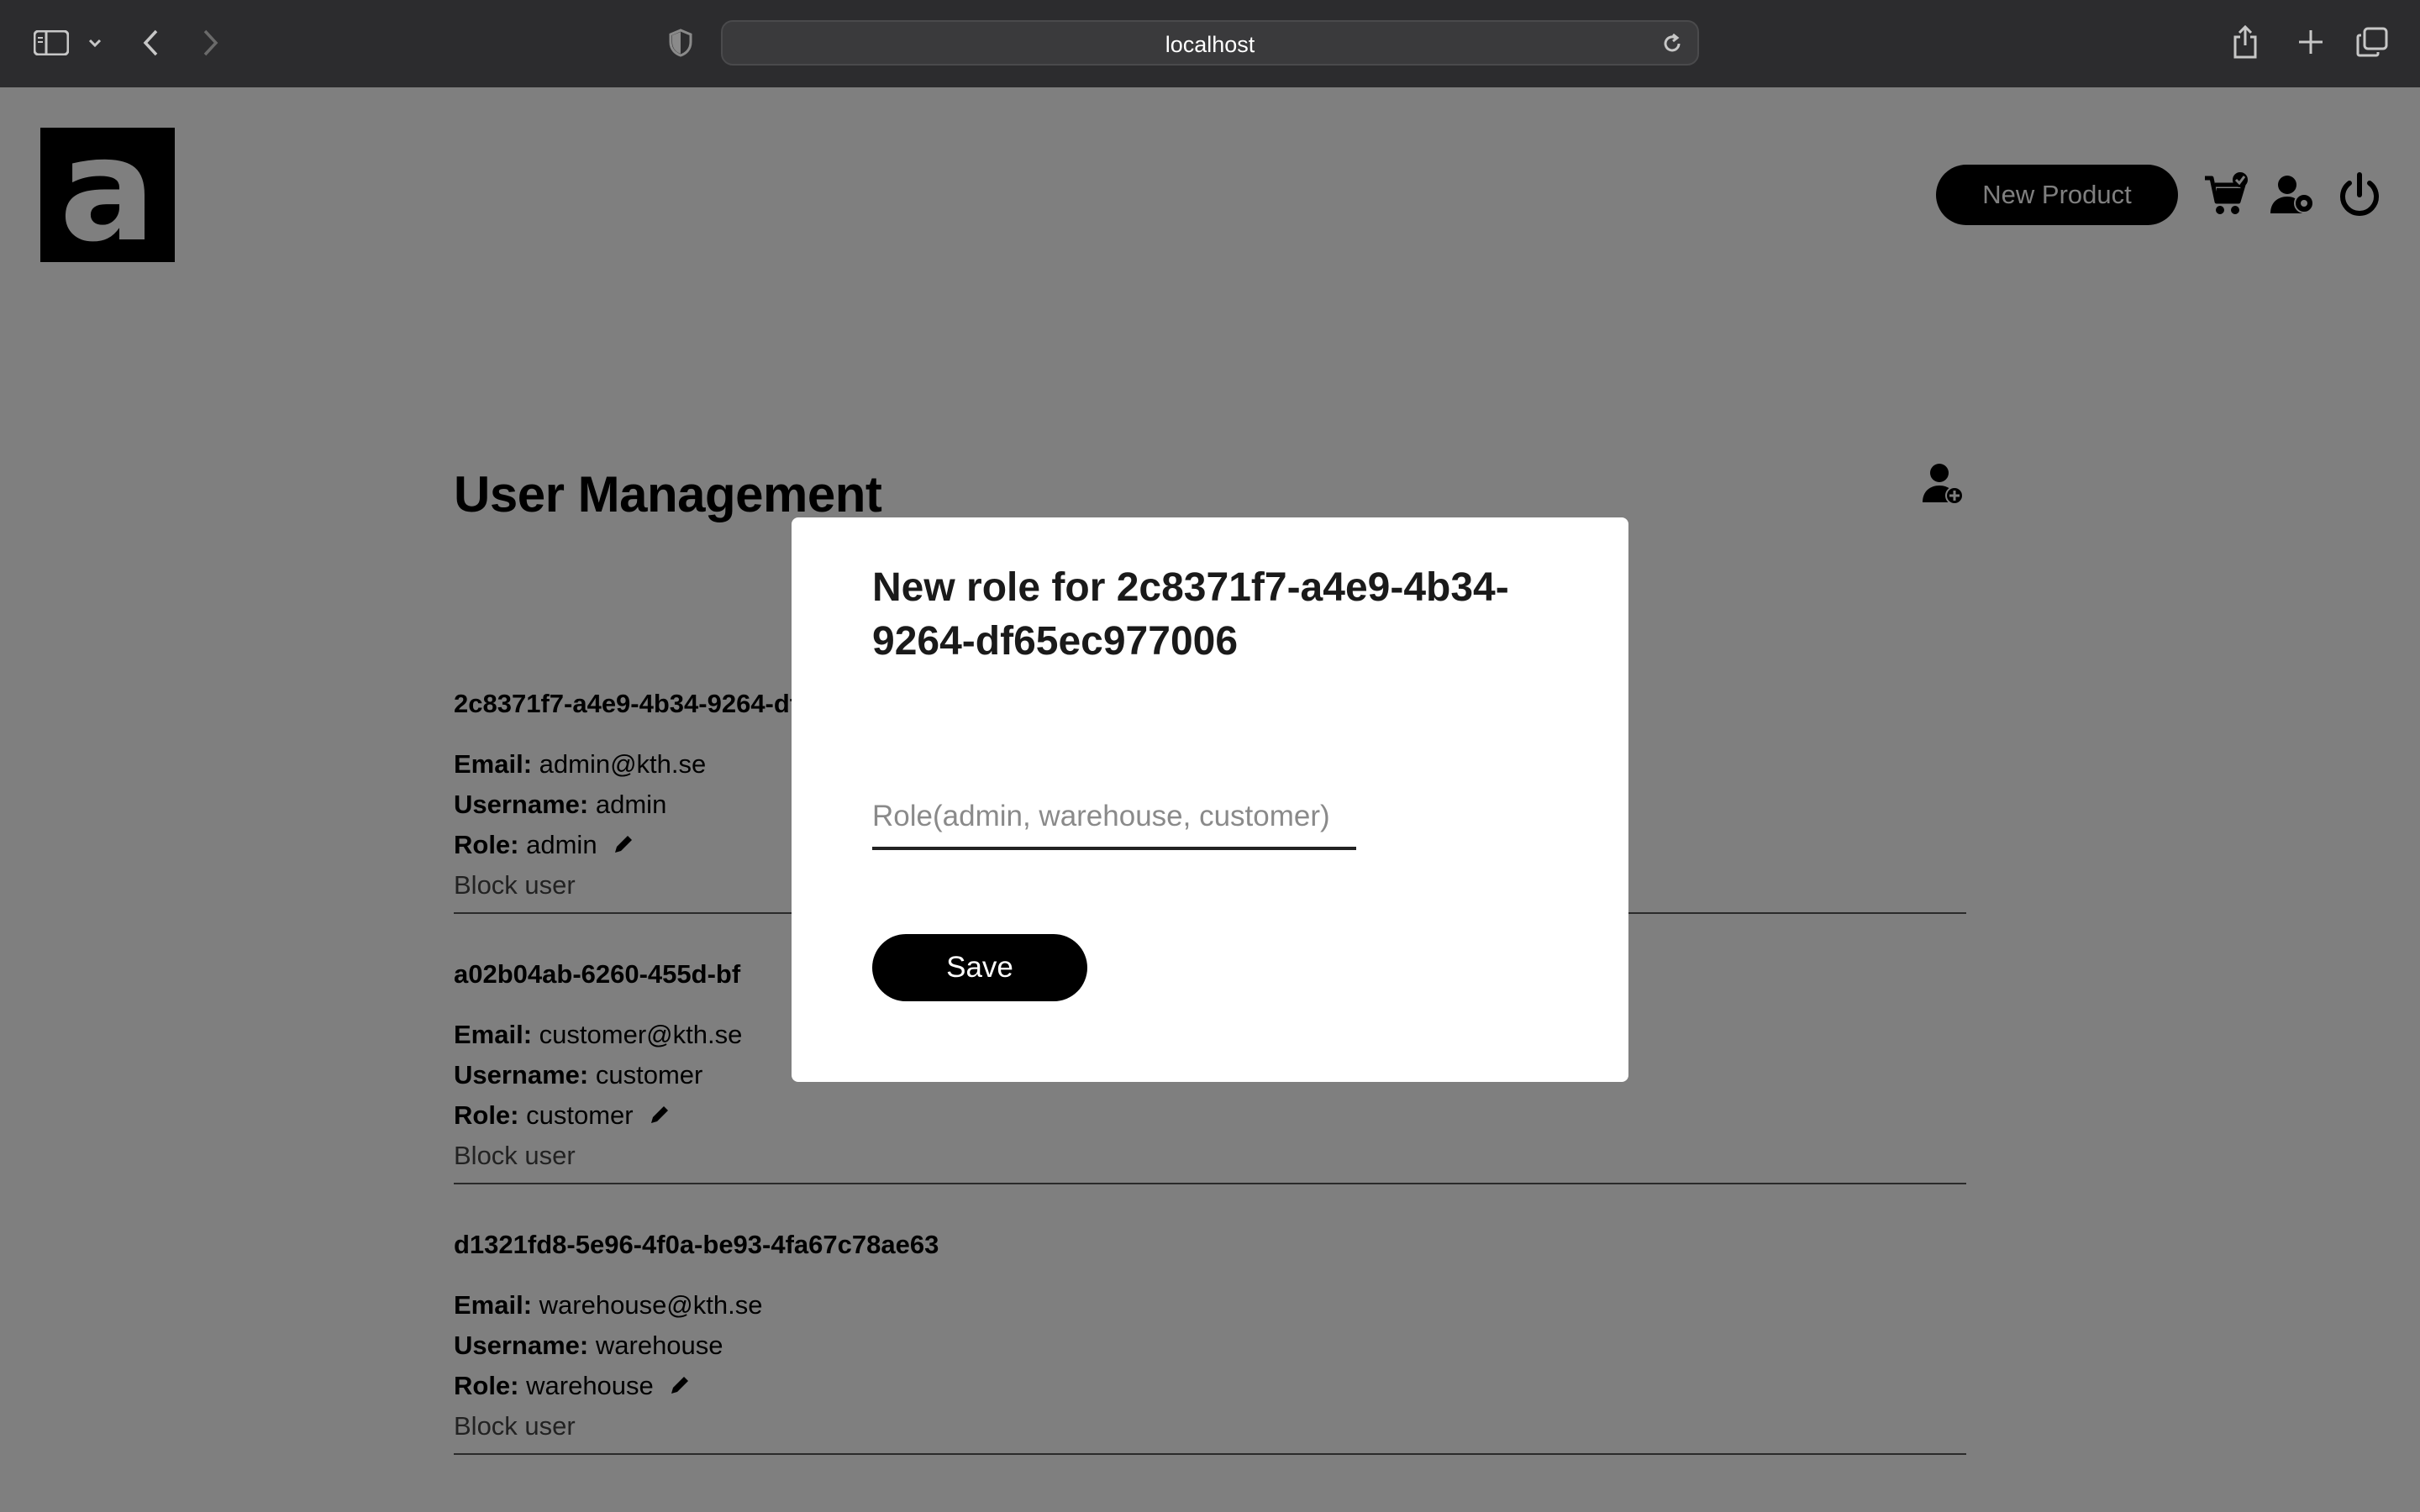  I want to click on browser-toolbar: localhost, so click(1210, 44).